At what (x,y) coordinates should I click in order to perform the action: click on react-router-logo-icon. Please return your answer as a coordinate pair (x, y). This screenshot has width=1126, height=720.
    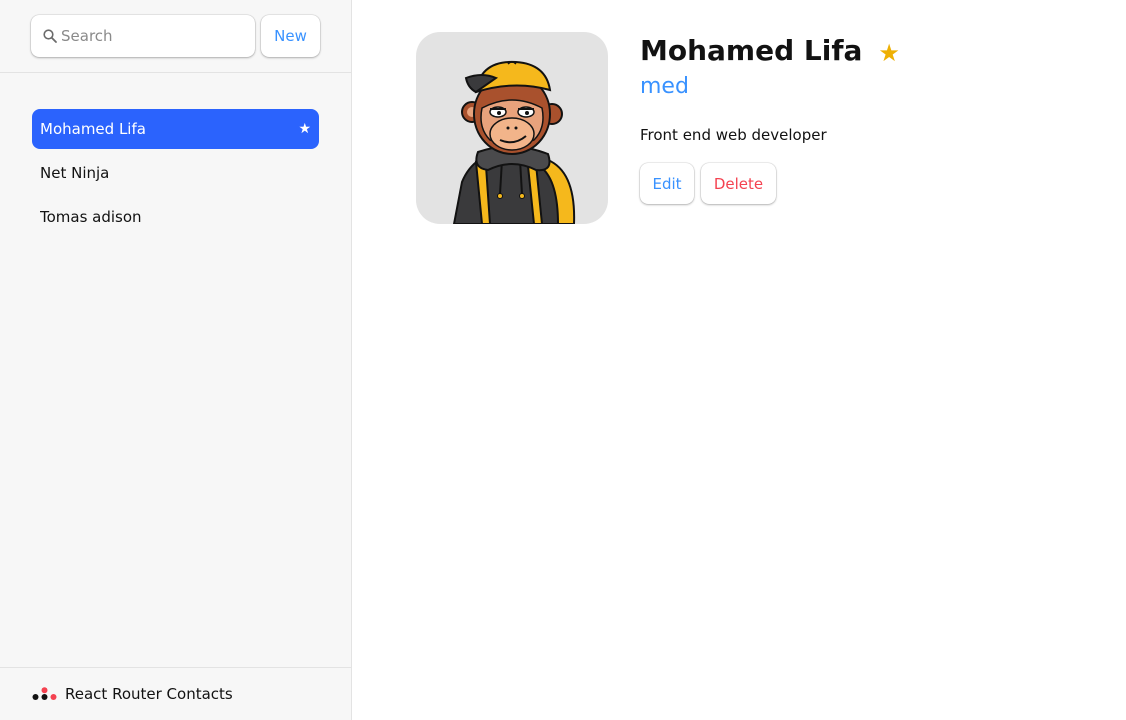
    Looking at the image, I should click on (44, 693).